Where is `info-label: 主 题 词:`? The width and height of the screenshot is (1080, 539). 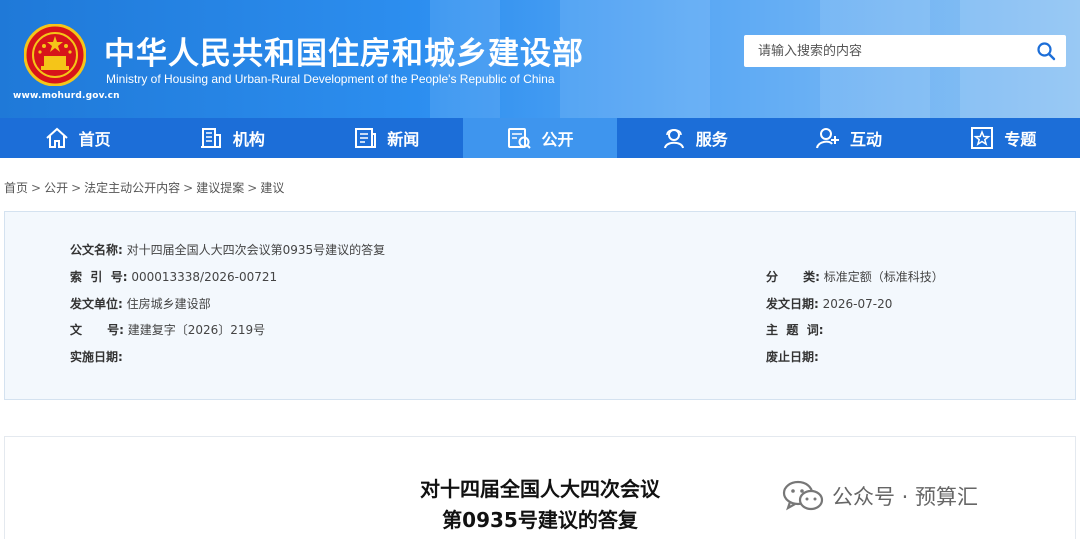 info-label: 主 题 词: is located at coordinates (795, 330).